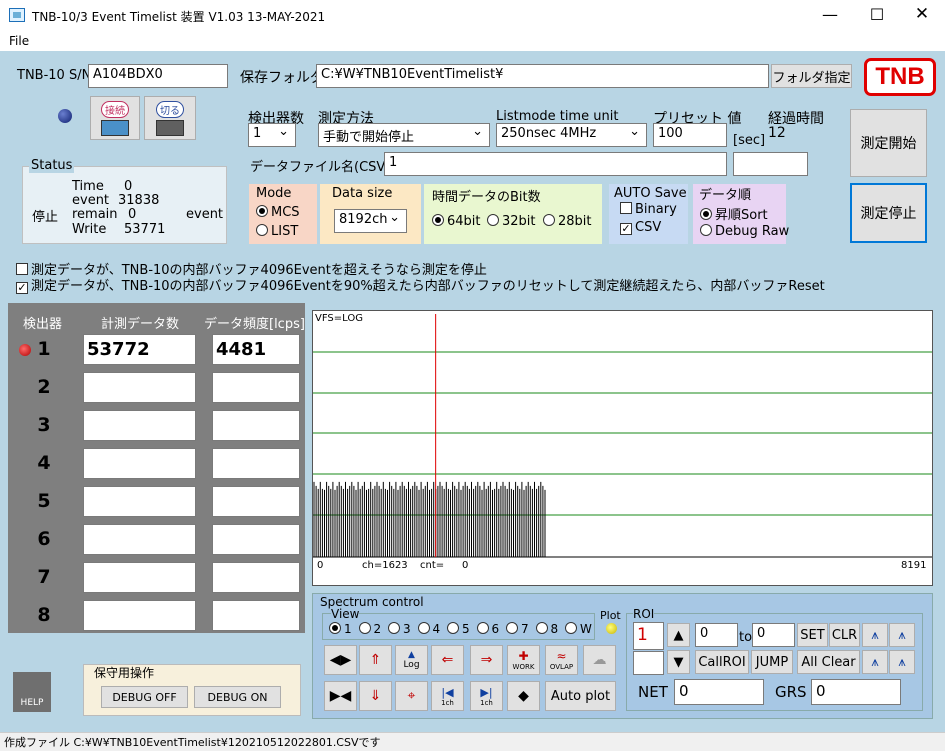 Image resolution: width=945 pixels, height=751 pixels. I want to click on view-radio-label: 3, so click(407, 629).